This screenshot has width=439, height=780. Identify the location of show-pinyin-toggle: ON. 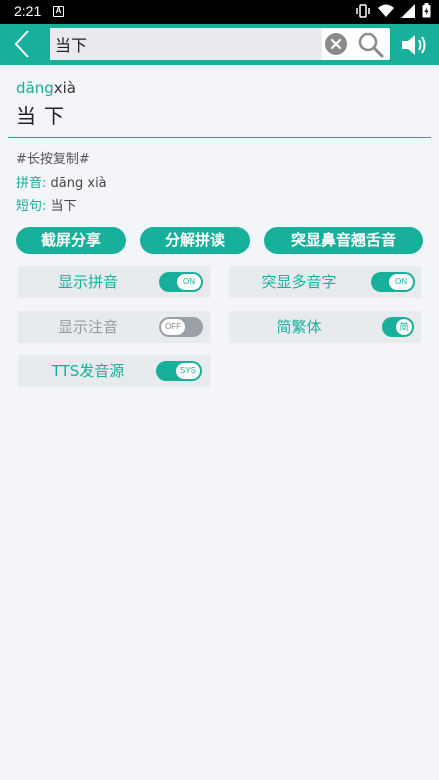
(181, 282).